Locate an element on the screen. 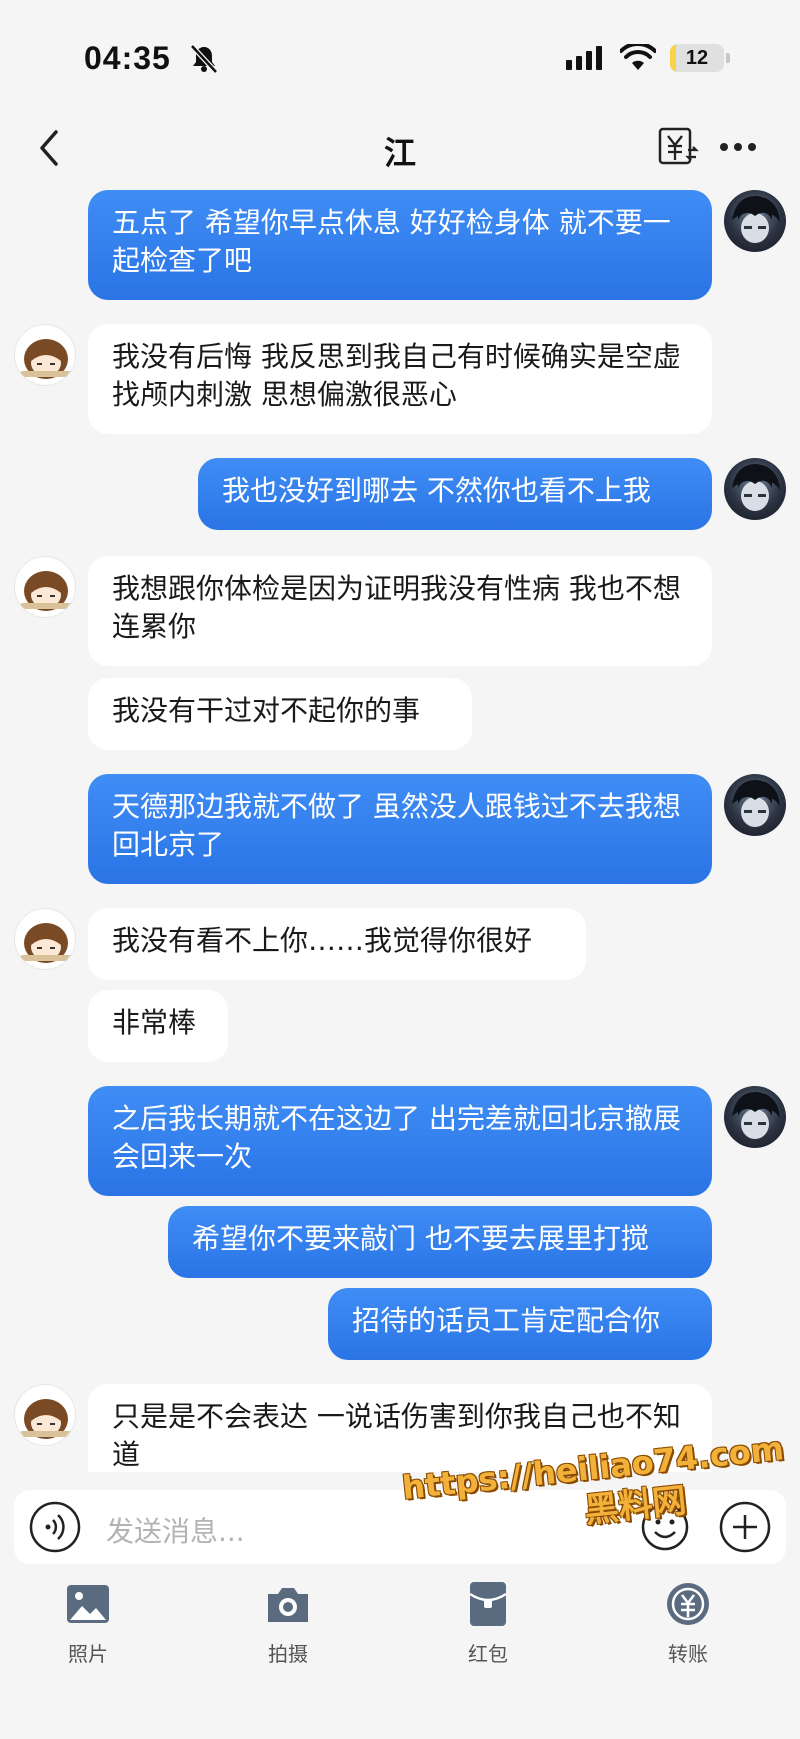  battery-percent: 12 is located at coordinates (697, 58).